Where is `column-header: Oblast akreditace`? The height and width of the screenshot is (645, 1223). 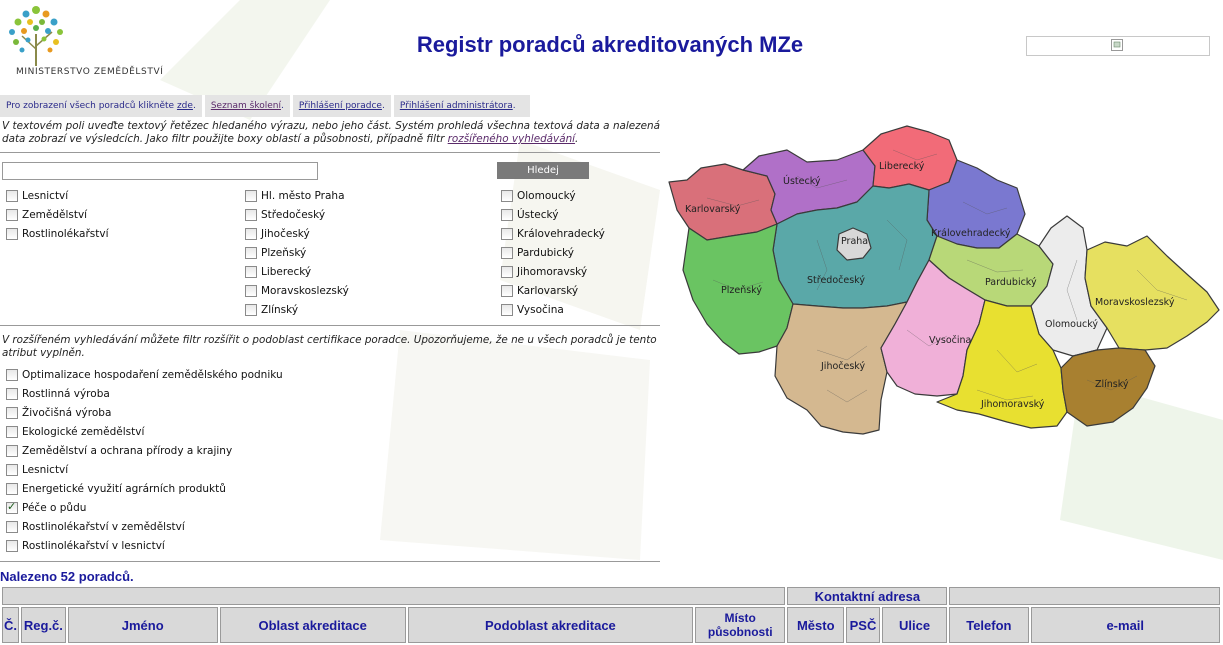 column-header: Oblast akreditace is located at coordinates (312, 625).